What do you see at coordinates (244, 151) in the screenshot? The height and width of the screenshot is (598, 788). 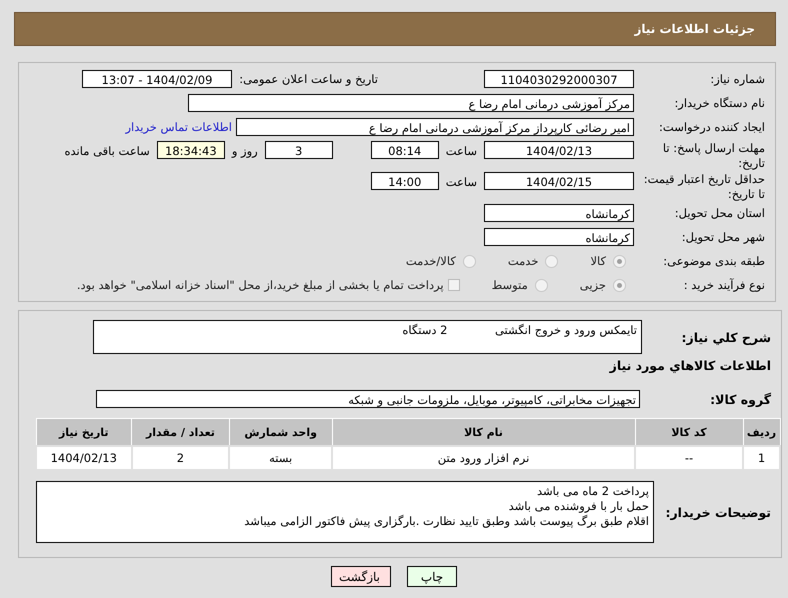 I see `field-label: روز و` at bounding box center [244, 151].